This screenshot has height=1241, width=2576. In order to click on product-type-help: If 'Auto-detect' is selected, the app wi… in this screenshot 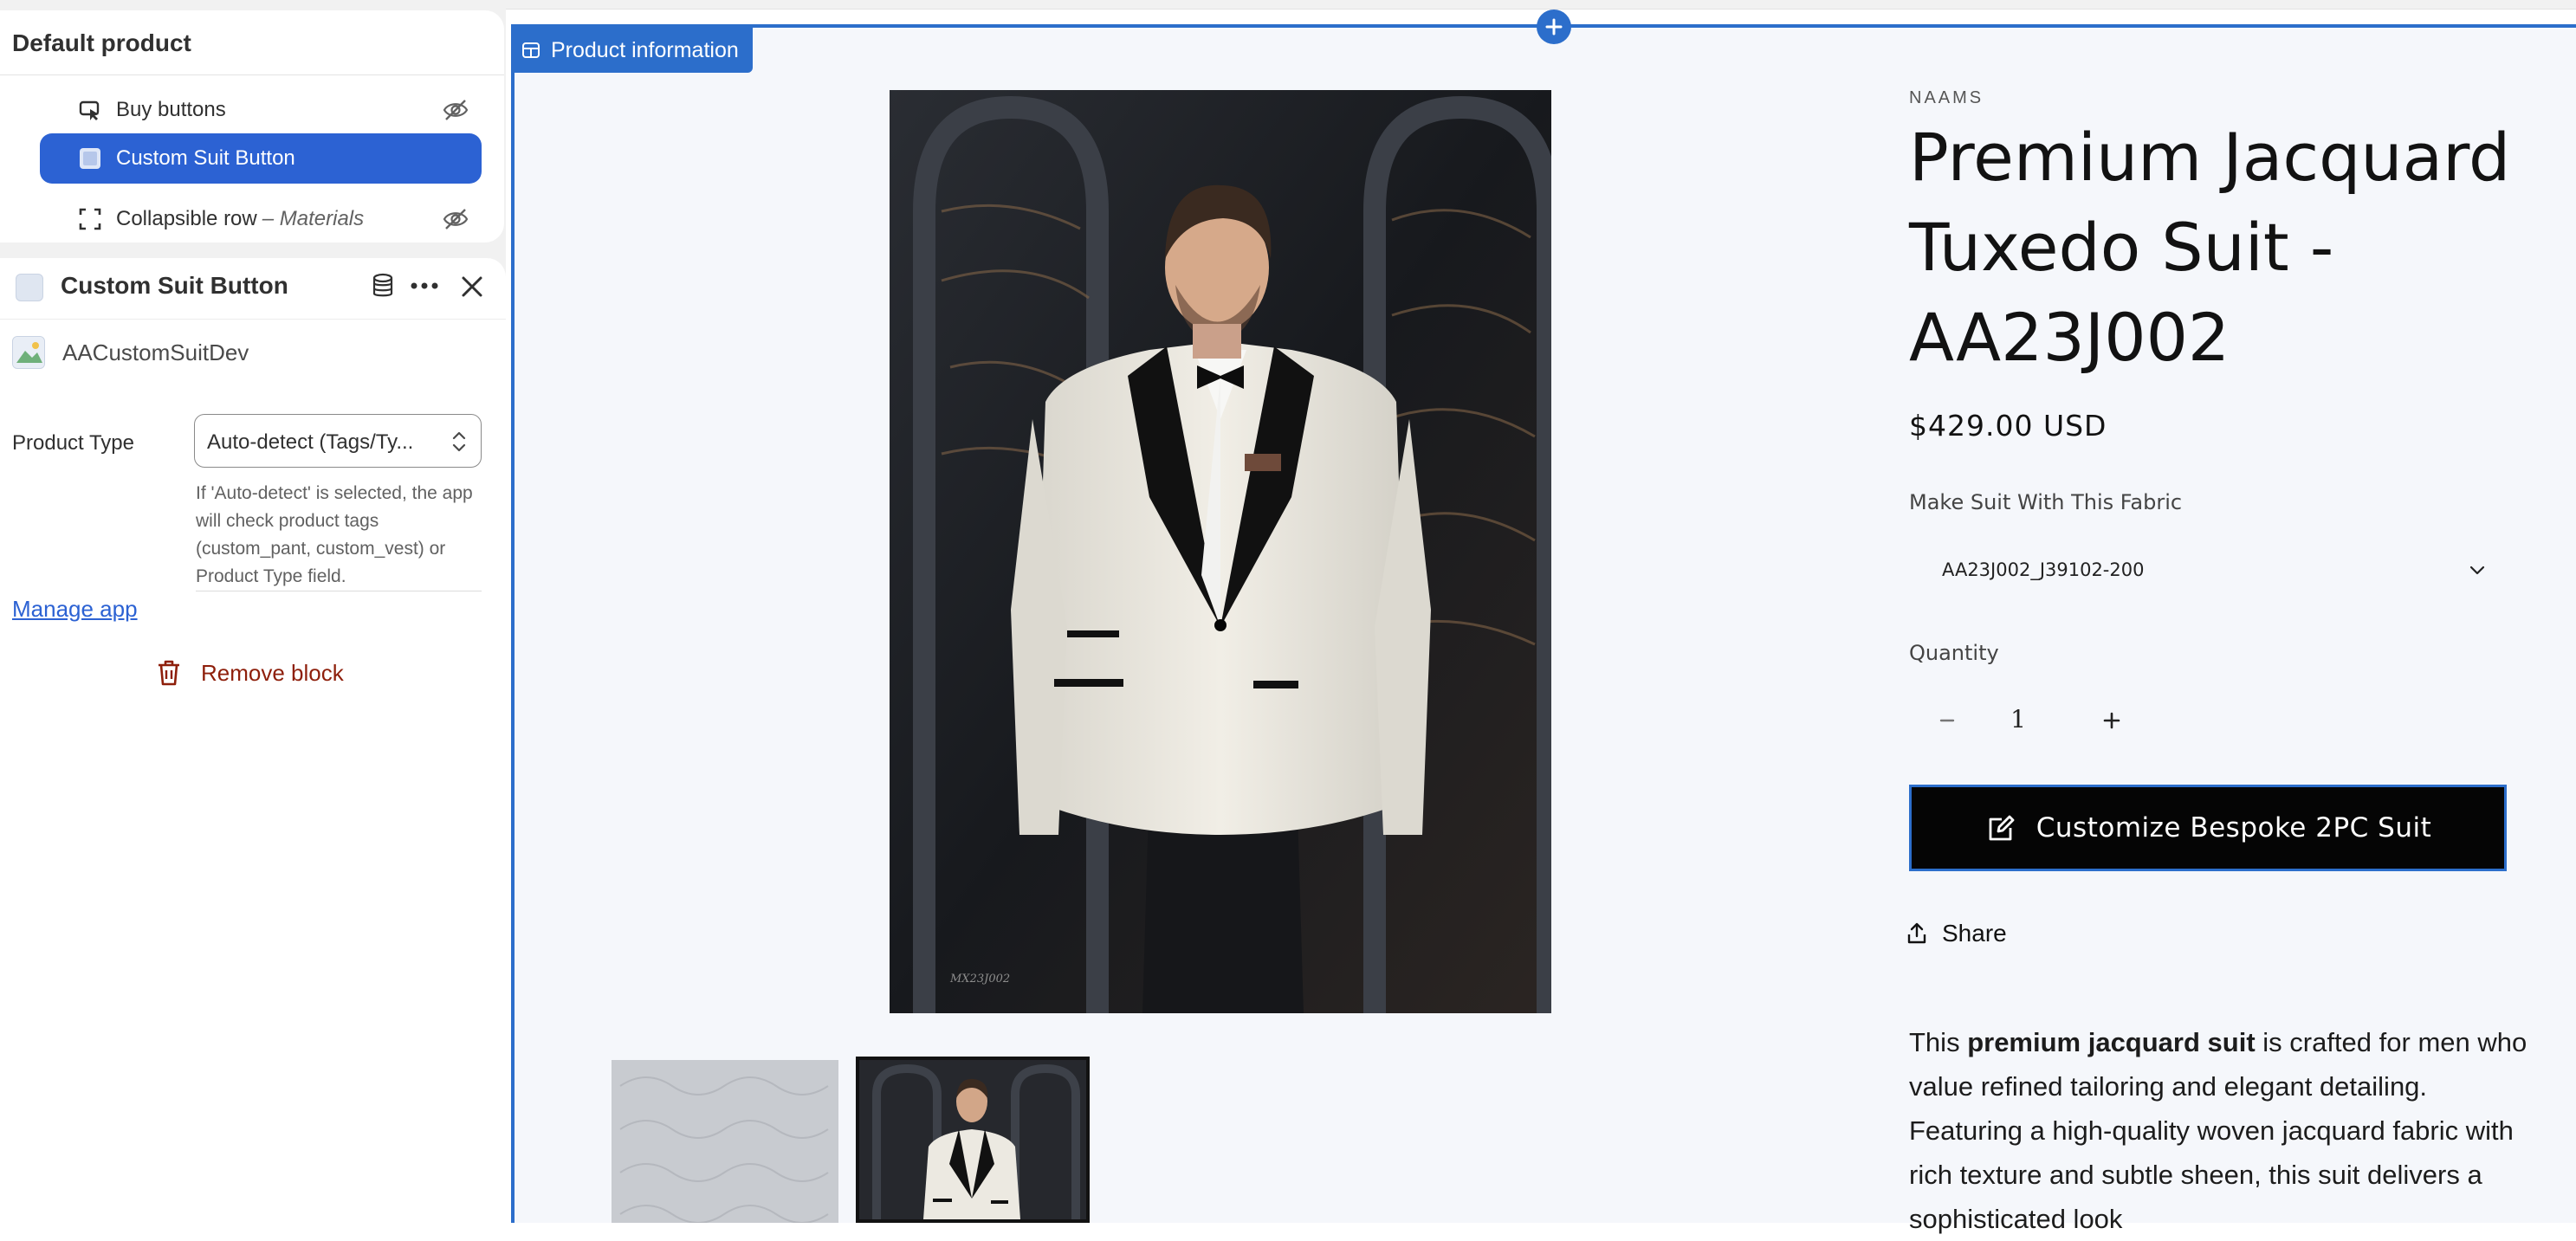, I will do `click(334, 534)`.